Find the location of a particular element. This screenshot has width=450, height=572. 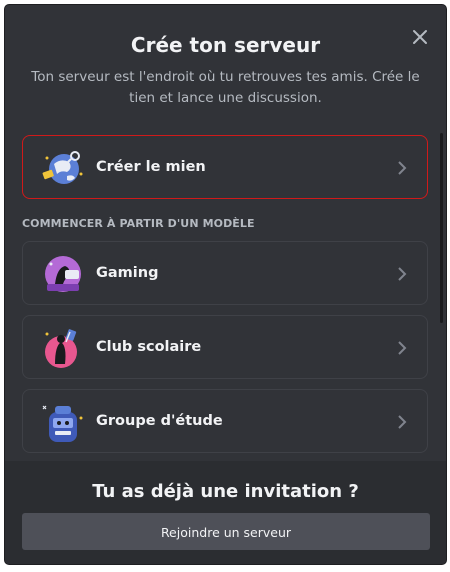

template-option-school-club: Club scolaire is located at coordinates (225, 347).